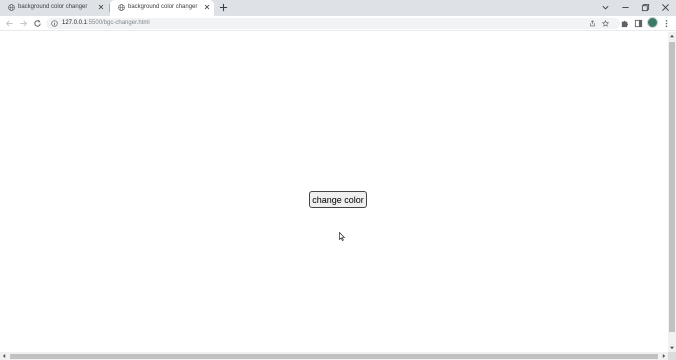 The height and width of the screenshot is (360, 676). Describe the element at coordinates (672, 348) in the screenshot. I see `scroll-down-arrow-icon` at that location.